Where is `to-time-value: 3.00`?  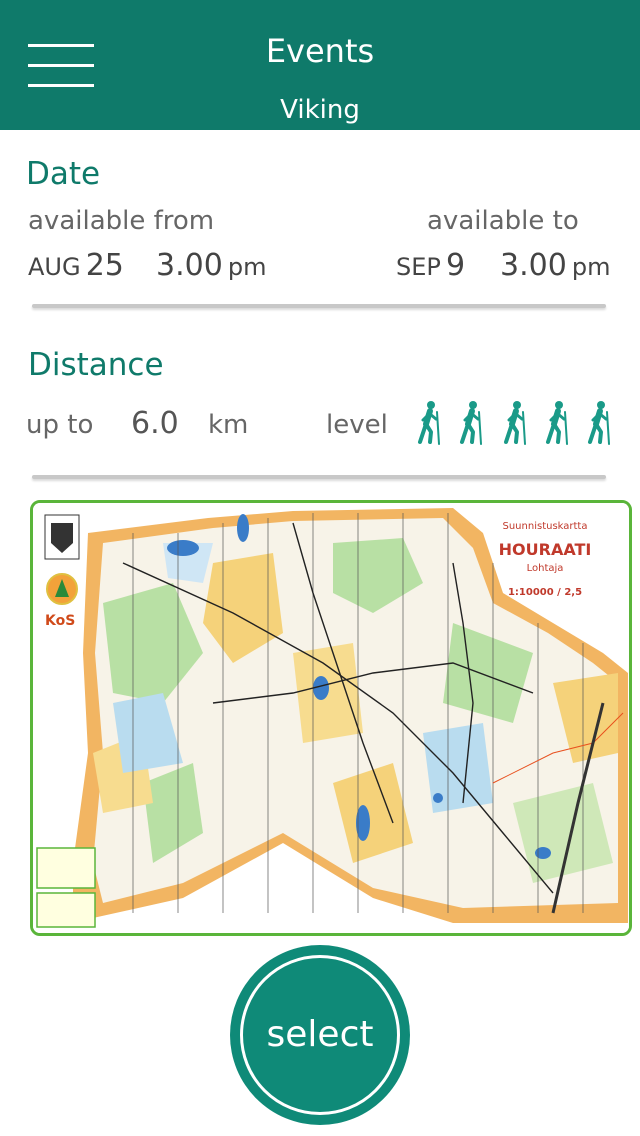
to-time-value: 3.00 is located at coordinates (533, 265).